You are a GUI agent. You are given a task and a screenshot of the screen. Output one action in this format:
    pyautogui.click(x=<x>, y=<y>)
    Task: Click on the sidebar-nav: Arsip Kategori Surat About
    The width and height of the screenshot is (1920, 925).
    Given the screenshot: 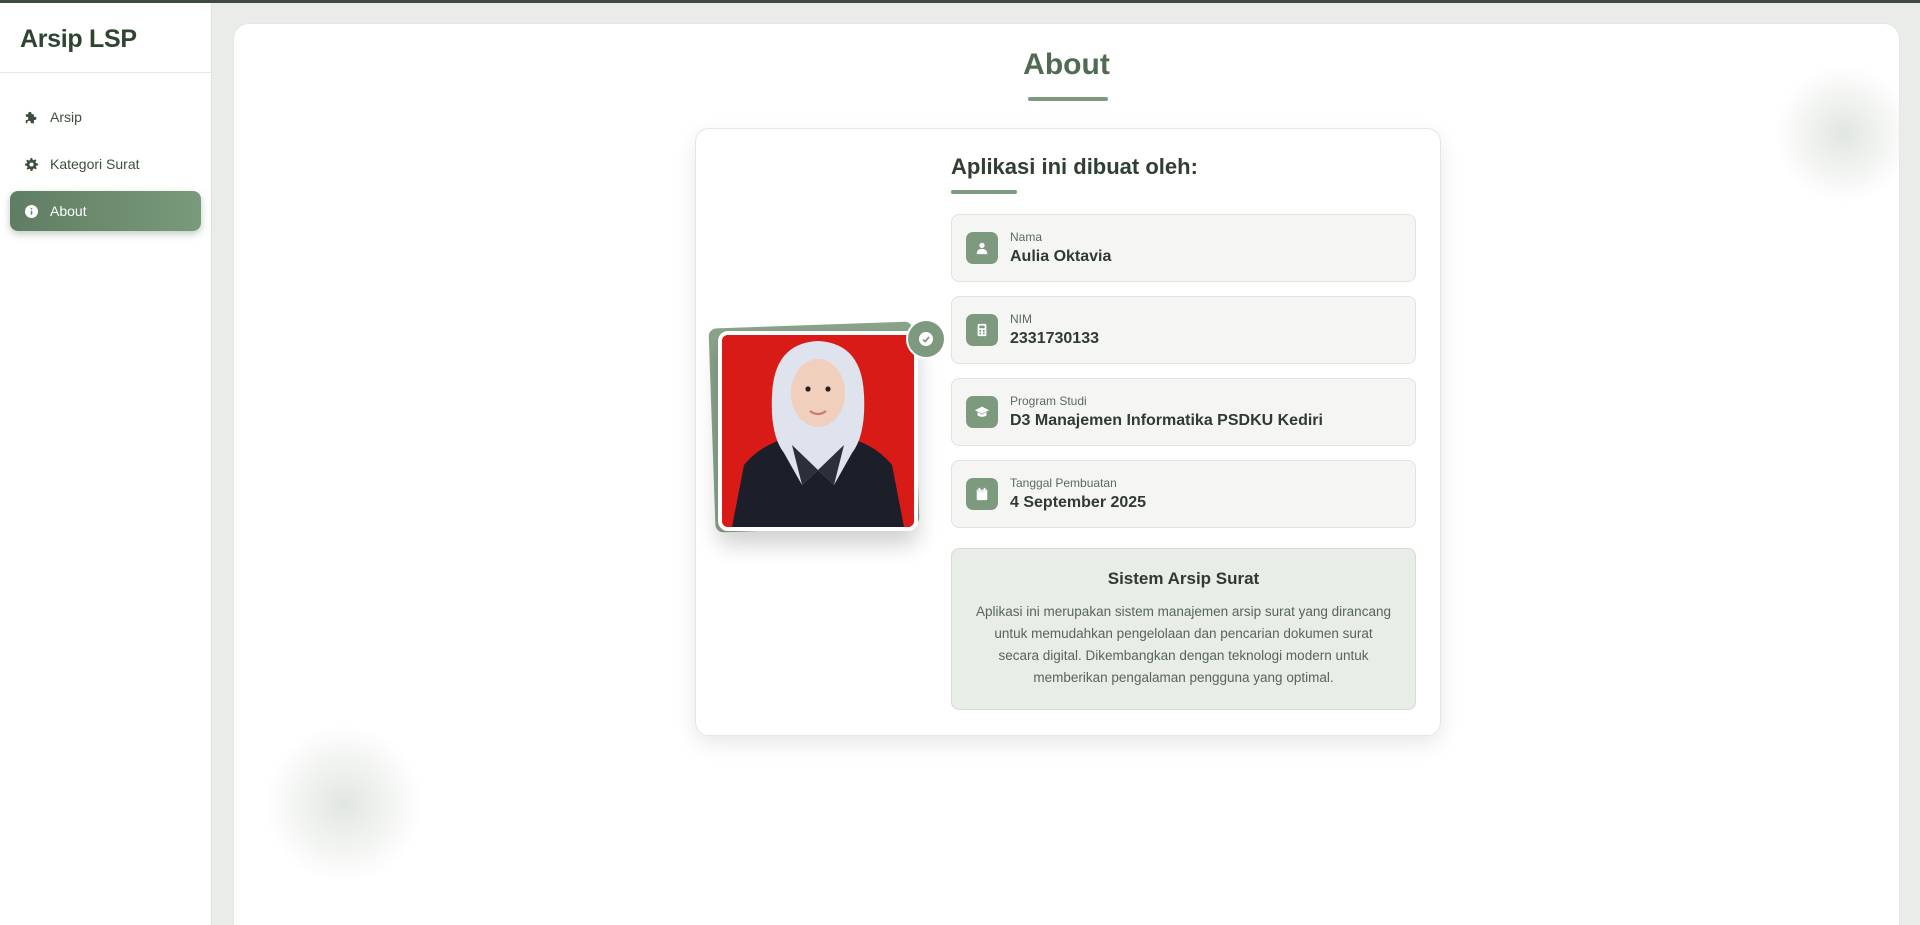 What is the action you would take?
    pyautogui.click(x=105, y=152)
    